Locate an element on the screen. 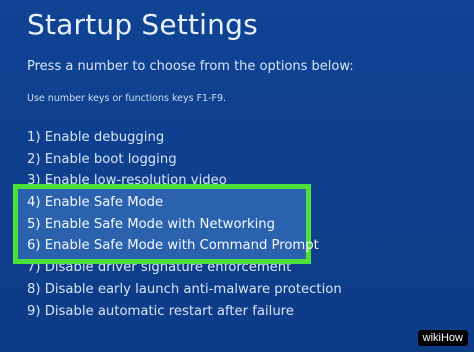  option-enable-debugging: 1) Enable debugging is located at coordinates (184, 138).